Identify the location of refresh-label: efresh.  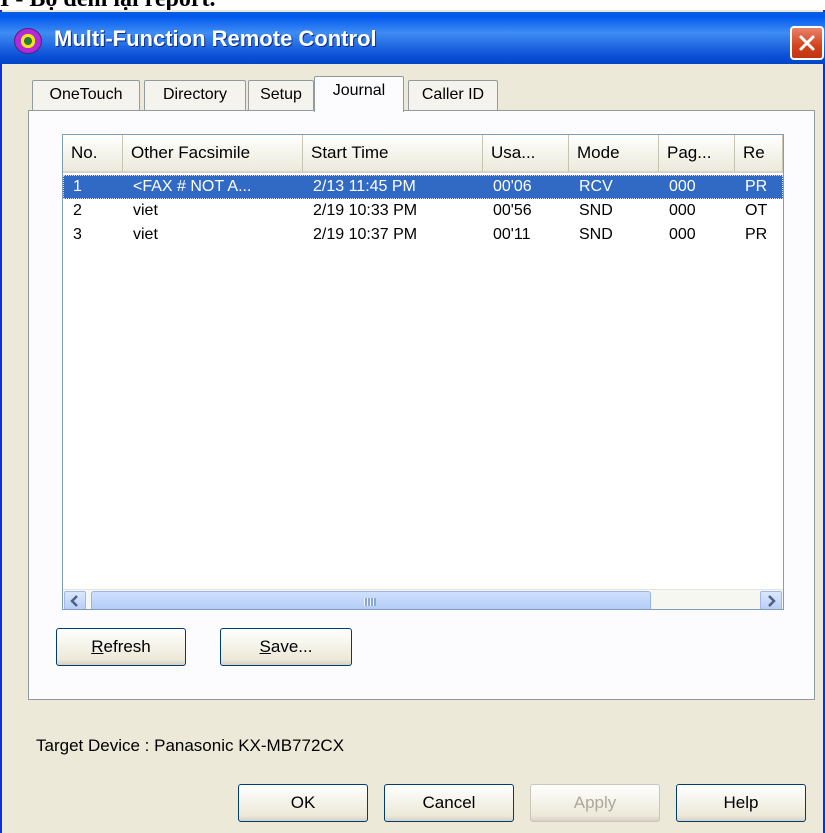
(127, 646).